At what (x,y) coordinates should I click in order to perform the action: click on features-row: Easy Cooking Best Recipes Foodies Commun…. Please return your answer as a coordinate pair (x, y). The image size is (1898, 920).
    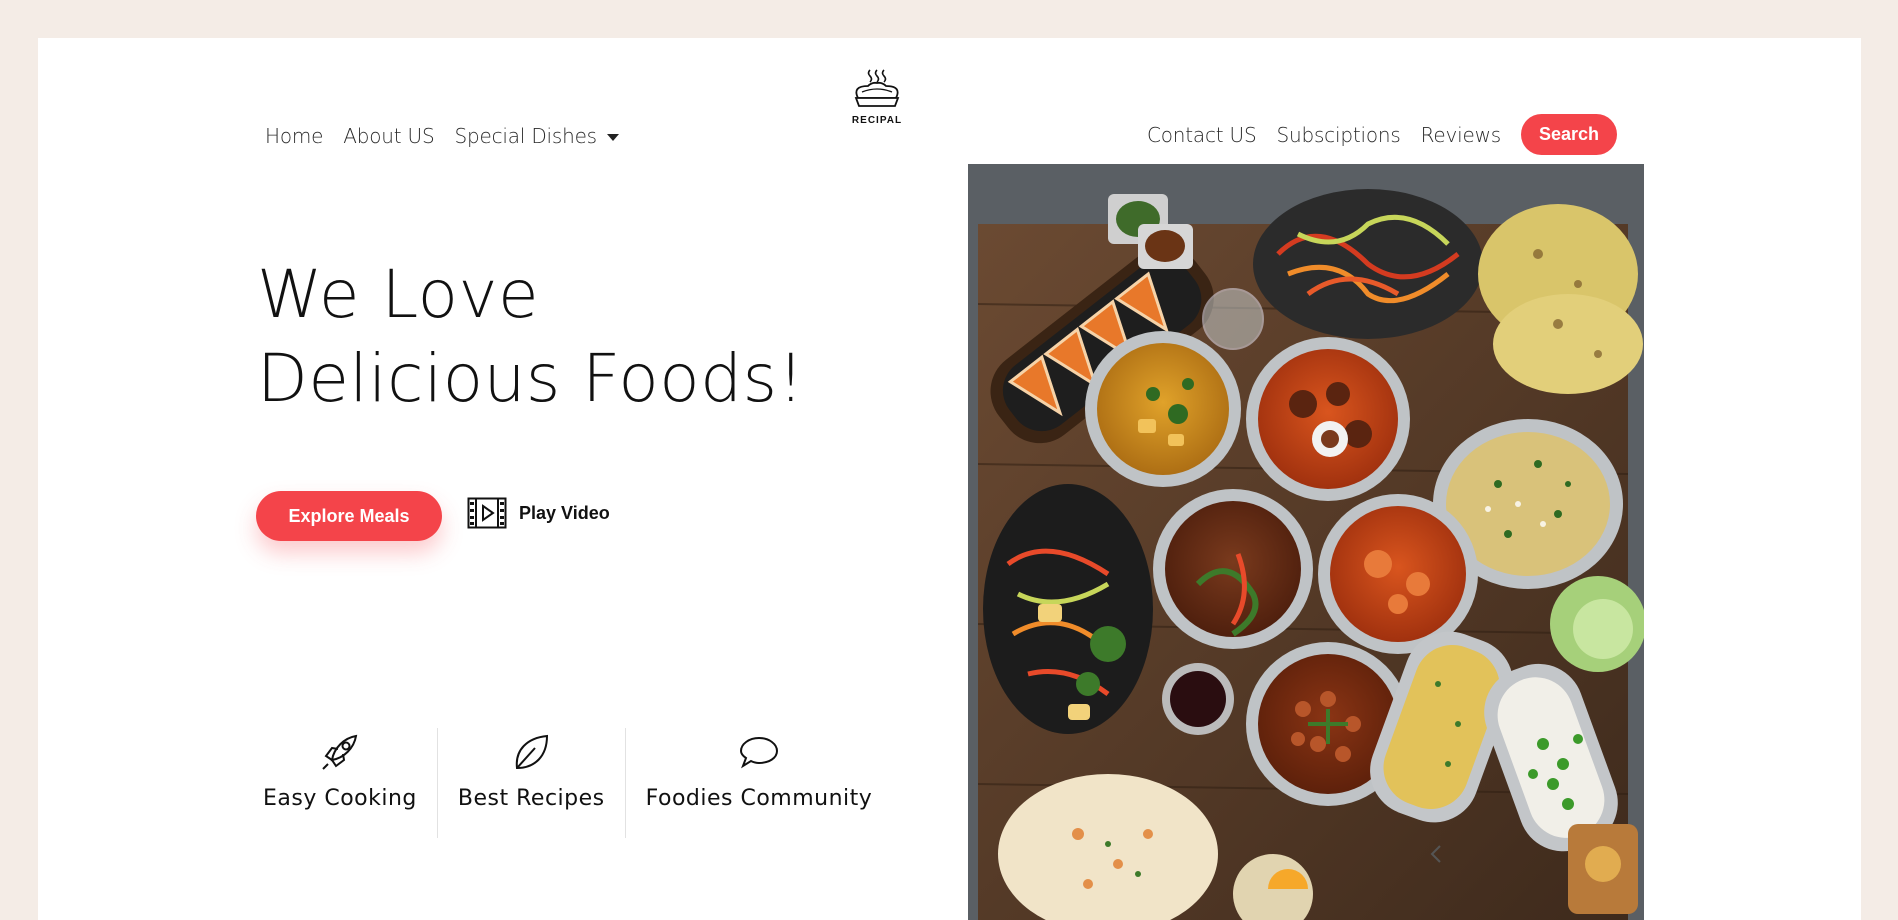
    Looking at the image, I should click on (574, 783).